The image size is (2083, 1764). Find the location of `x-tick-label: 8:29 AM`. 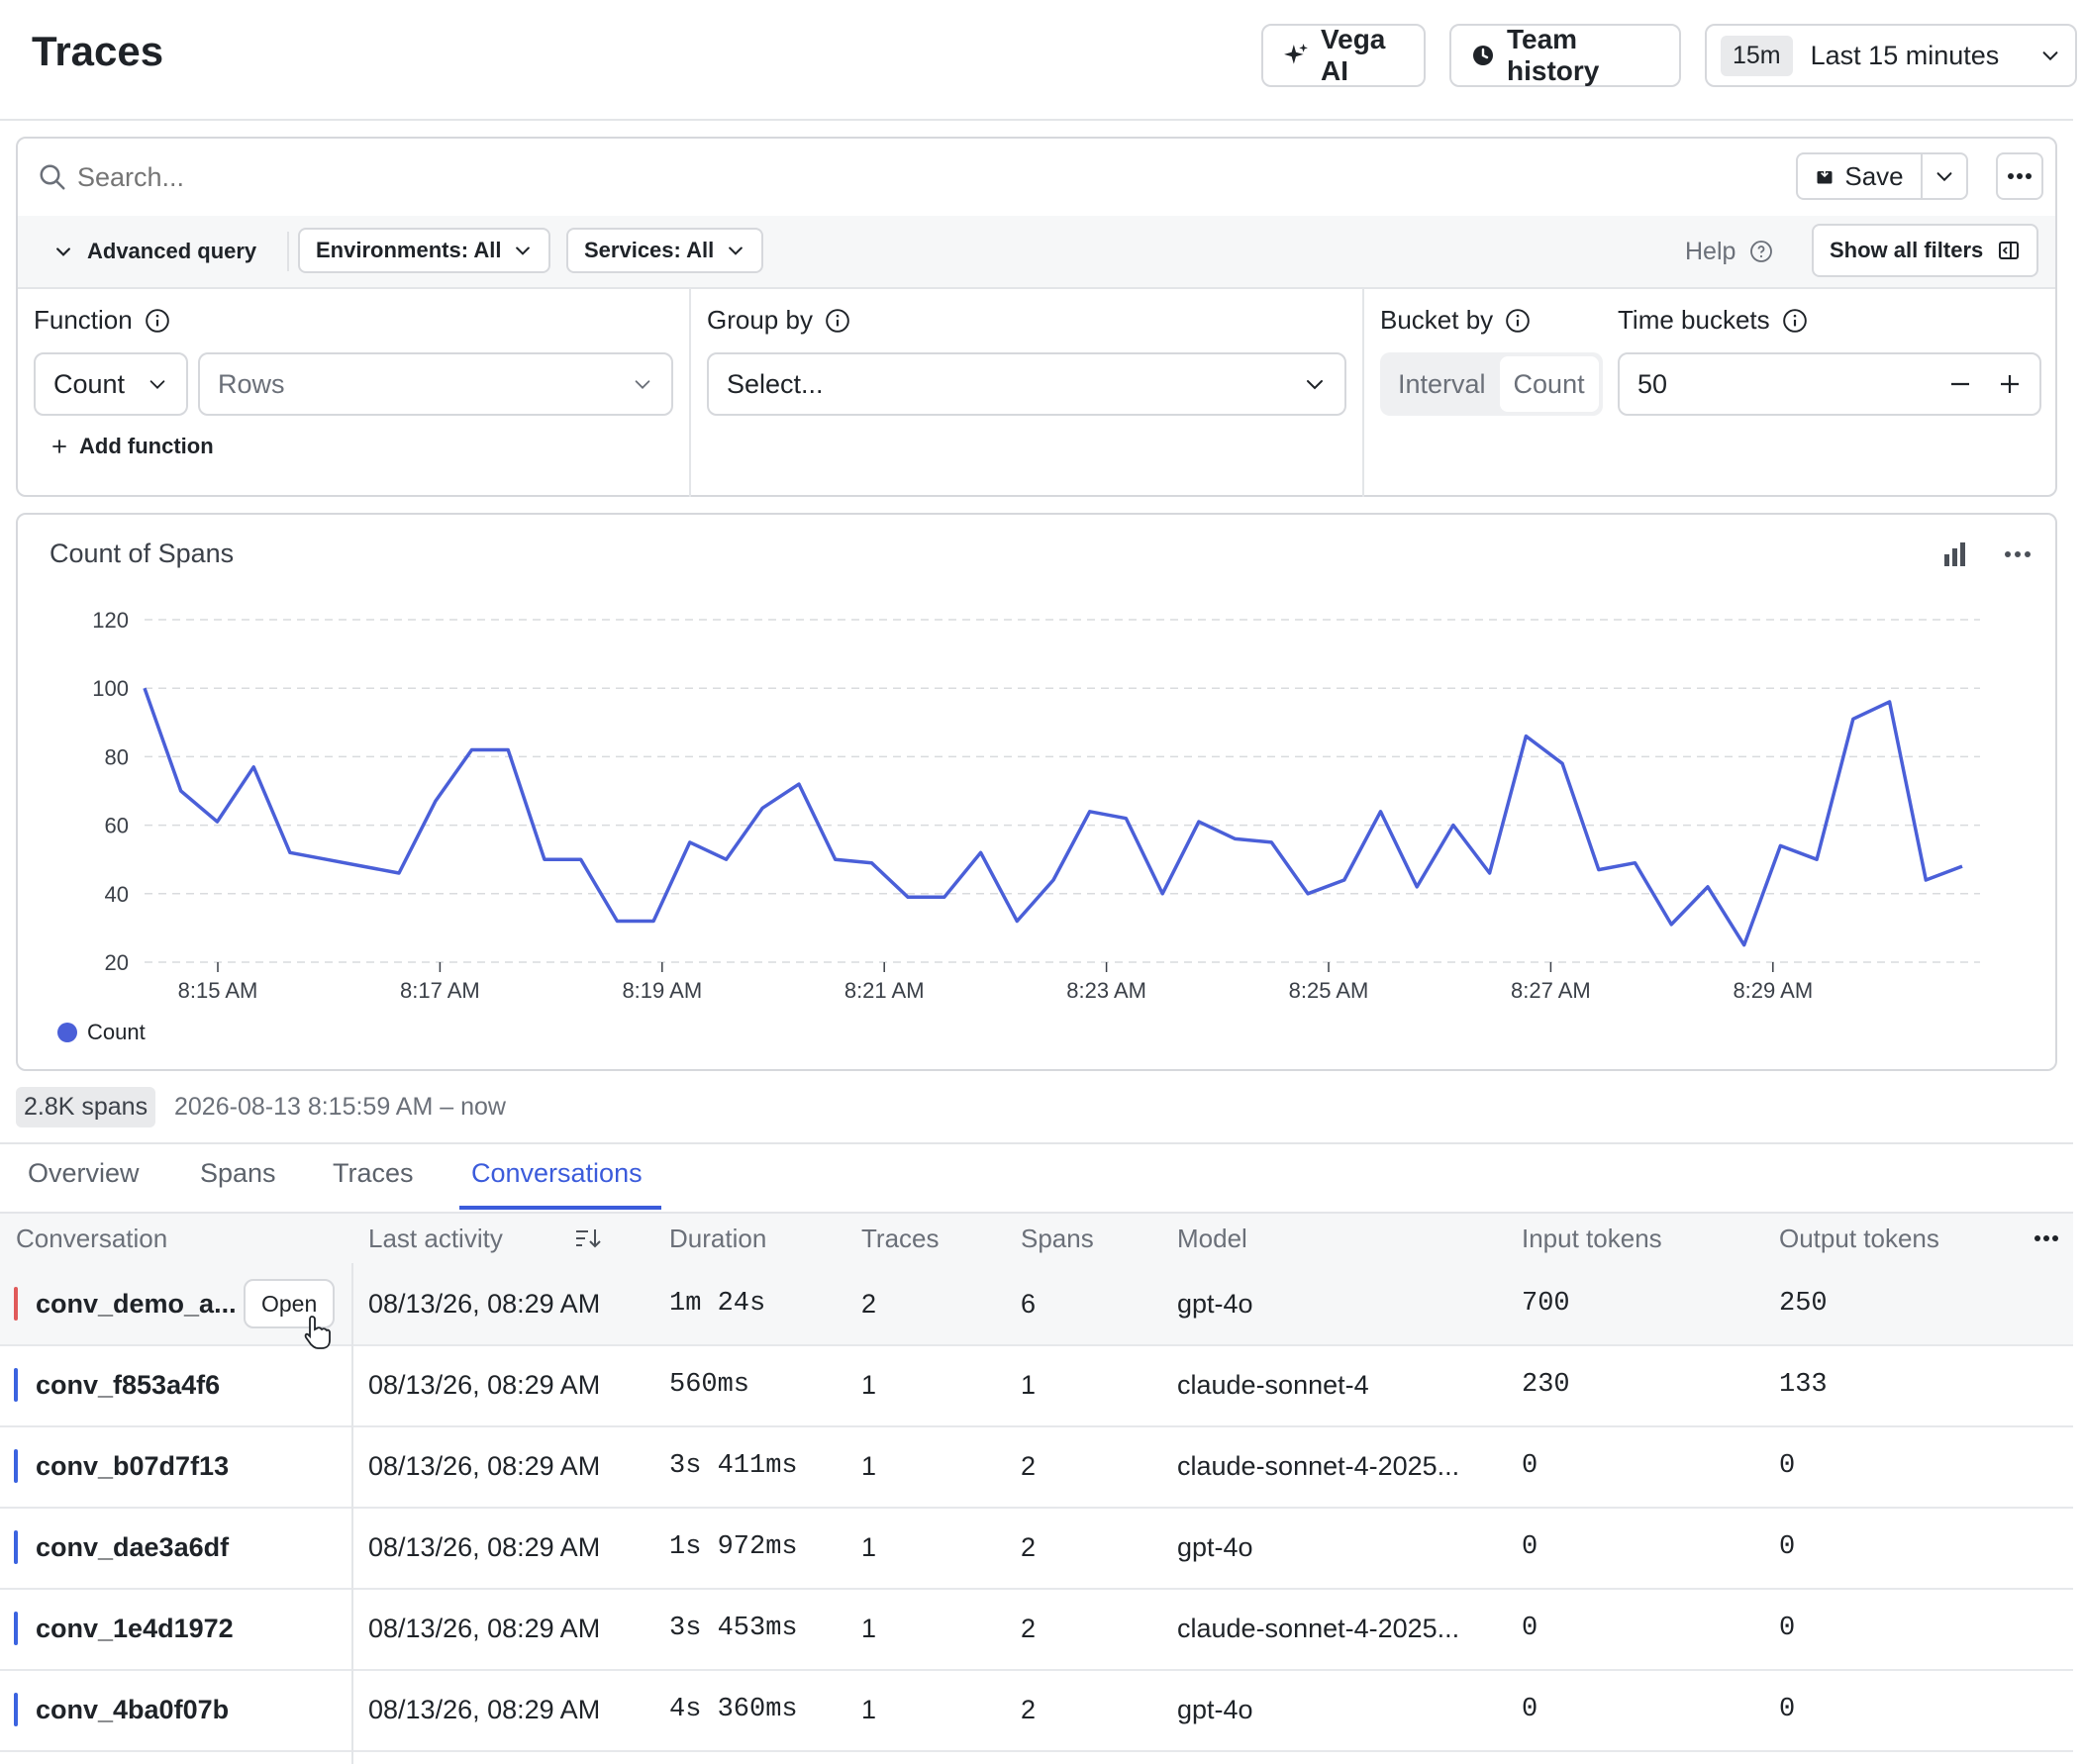

x-tick-label: 8:29 AM is located at coordinates (1773, 990).